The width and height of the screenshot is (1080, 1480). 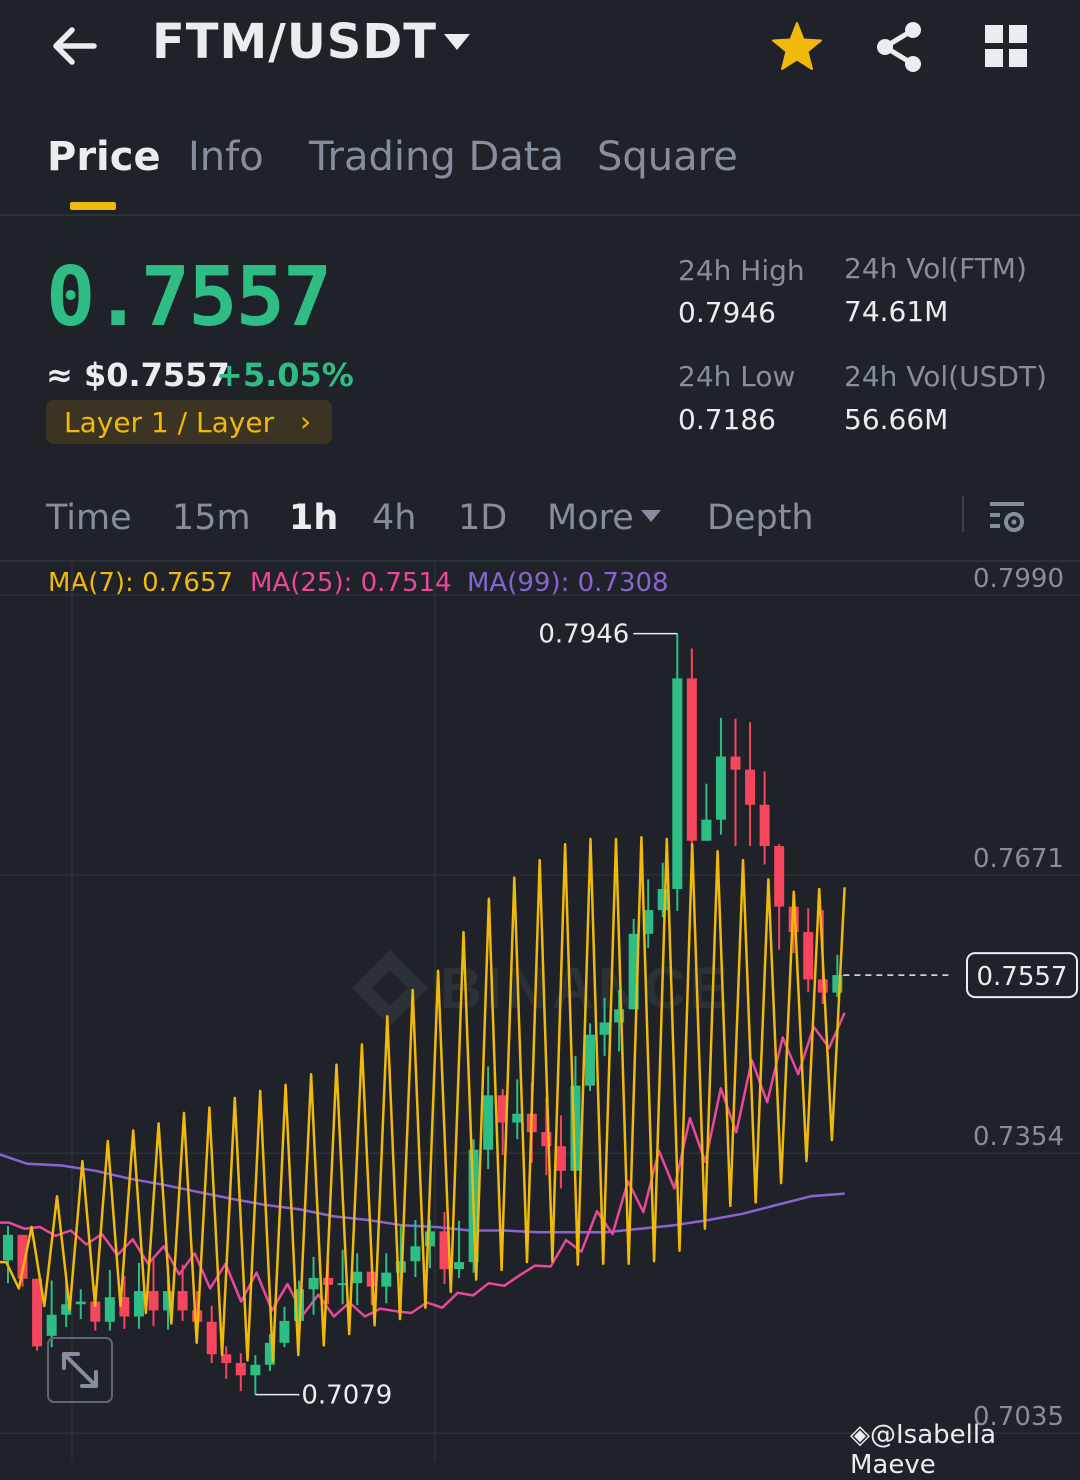 I want to click on vol-ftm-label: 24h Vol(FTM), so click(x=935, y=268).